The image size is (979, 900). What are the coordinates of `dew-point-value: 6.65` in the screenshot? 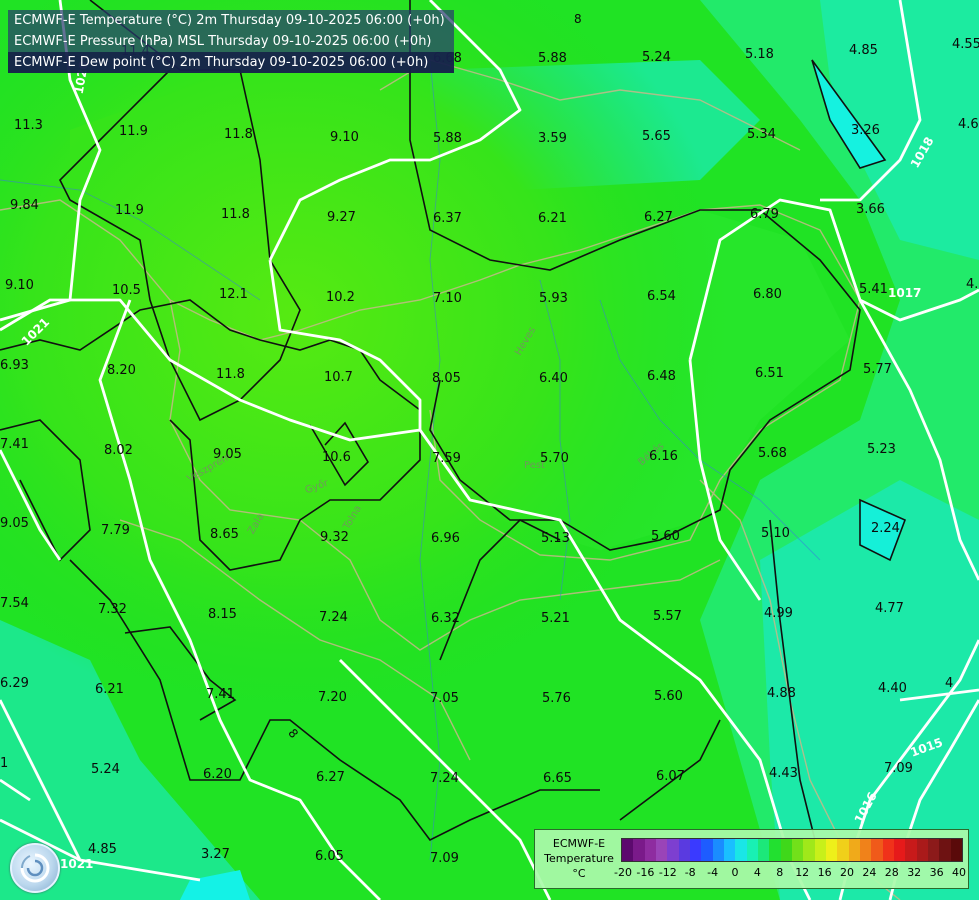 It's located at (557, 778).